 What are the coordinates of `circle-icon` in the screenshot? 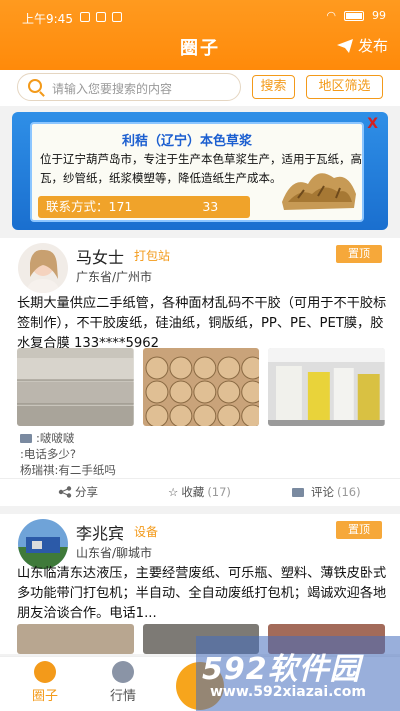 It's located at (45, 672).